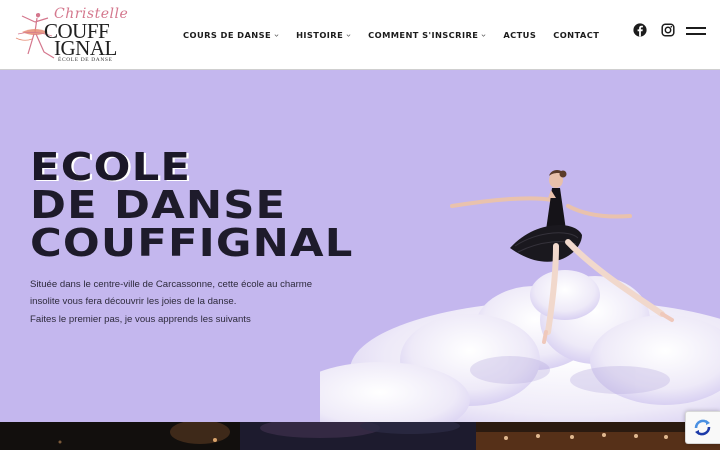 Image resolution: width=720 pixels, height=450 pixels. Describe the element at coordinates (598, 436) in the screenshot. I see `gallery-photo-group` at that location.